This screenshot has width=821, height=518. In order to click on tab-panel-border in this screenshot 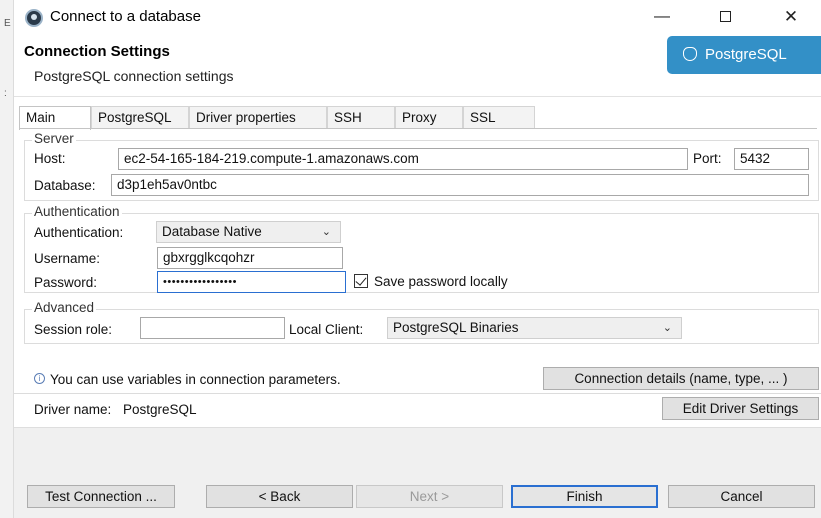, I will do `click(418, 128)`.